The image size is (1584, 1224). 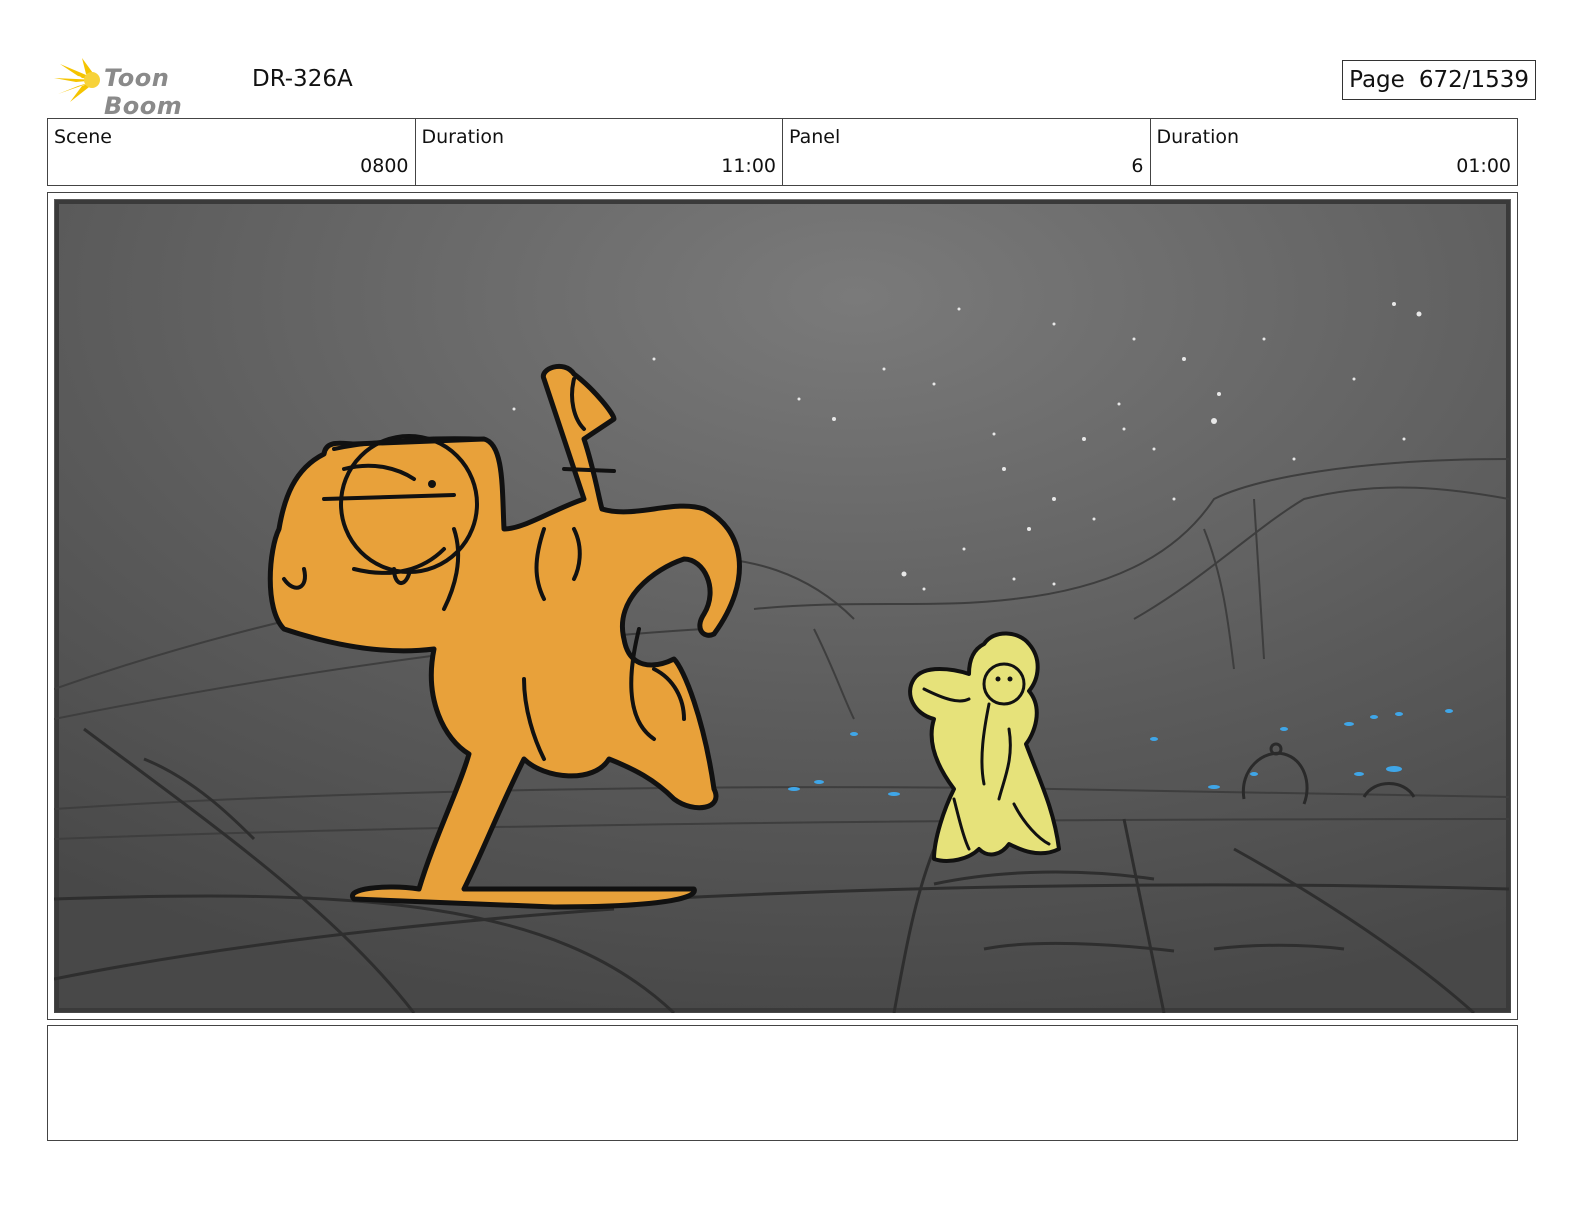 I want to click on panel-cell: Panel 6, so click(x=967, y=152).